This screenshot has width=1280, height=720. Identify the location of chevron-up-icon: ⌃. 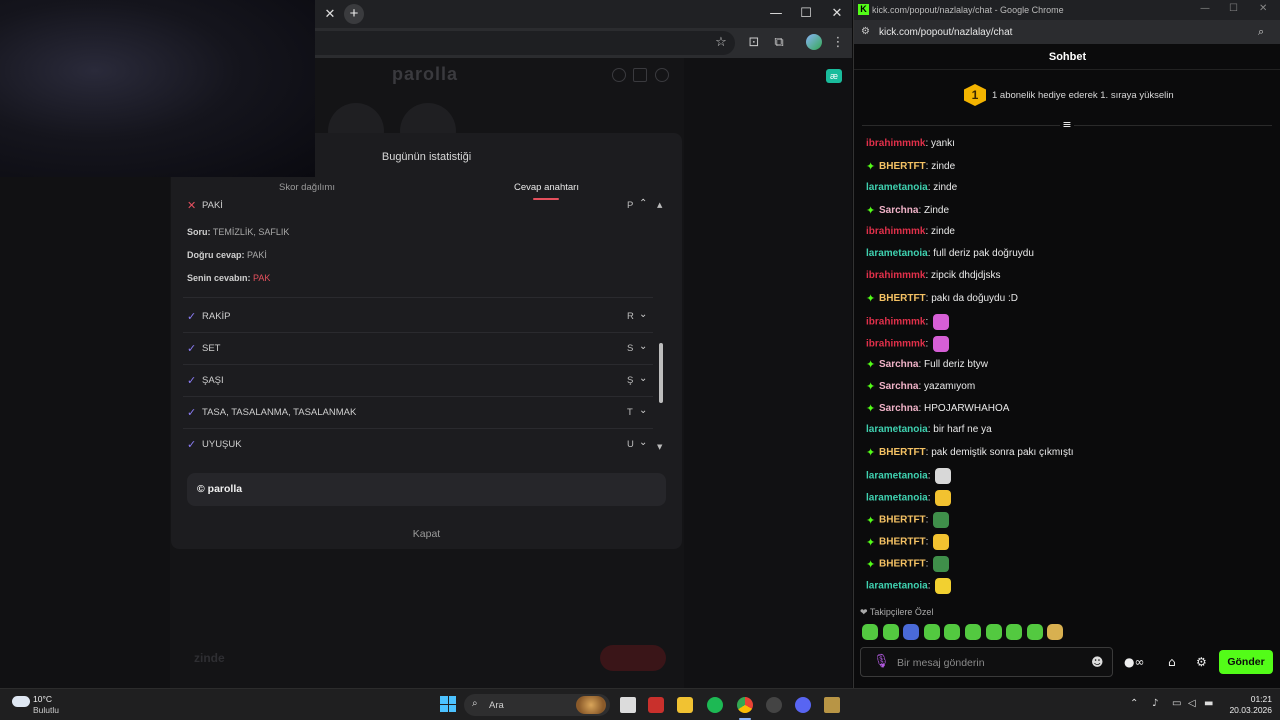
(643, 203).